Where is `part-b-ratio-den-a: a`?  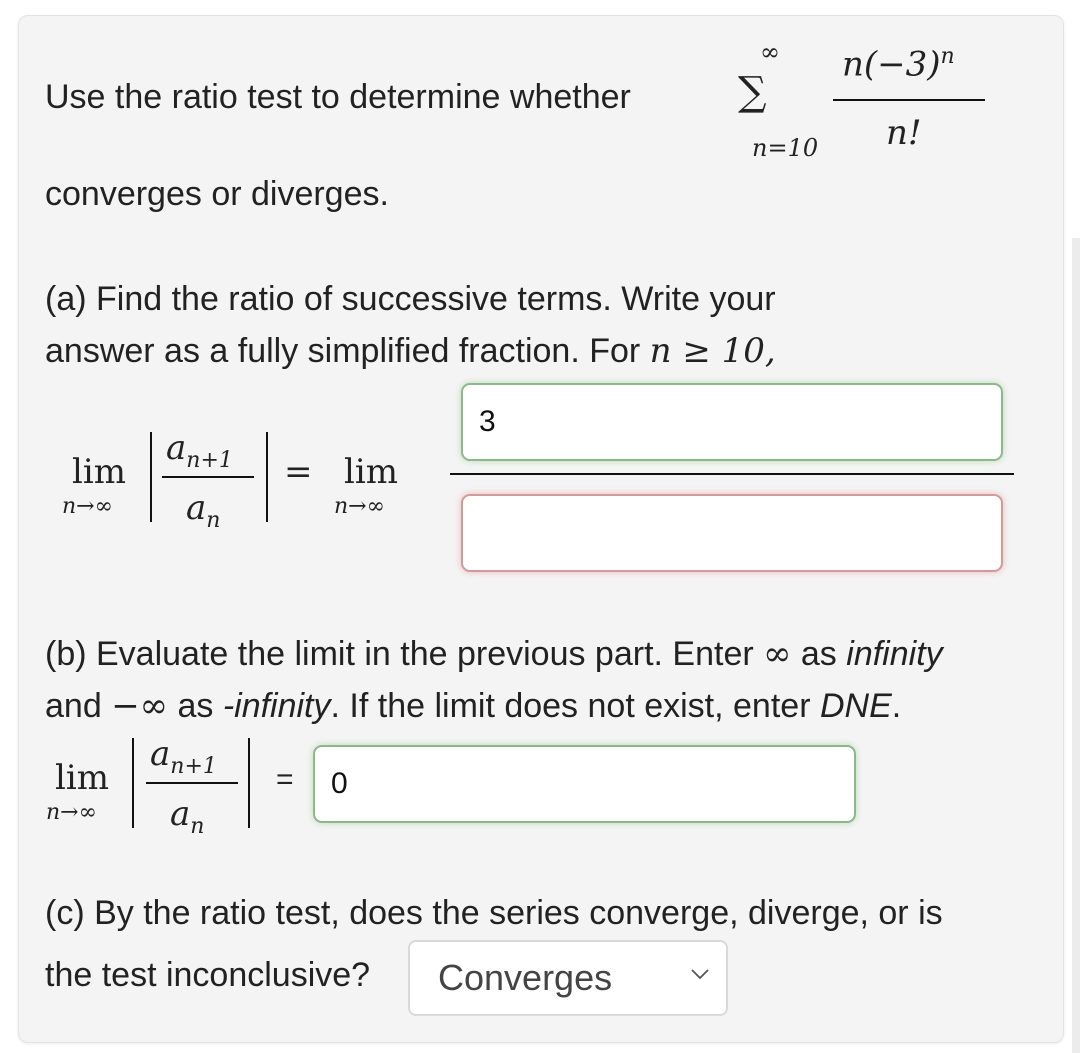
part-b-ratio-den-a: a is located at coordinates (180, 814).